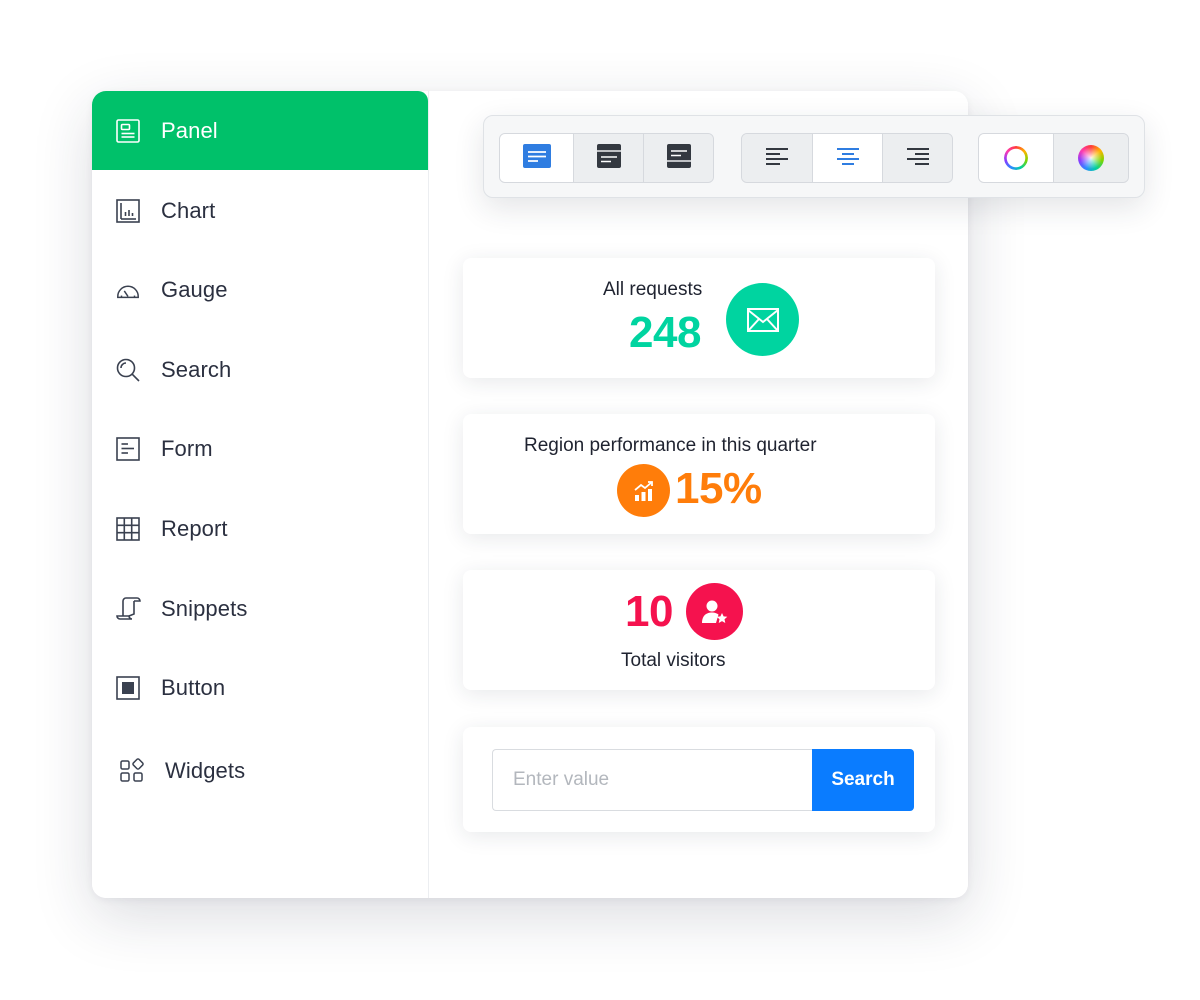 The width and height of the screenshot is (1200, 1000). I want to click on card-label: Total visitors, so click(673, 660).